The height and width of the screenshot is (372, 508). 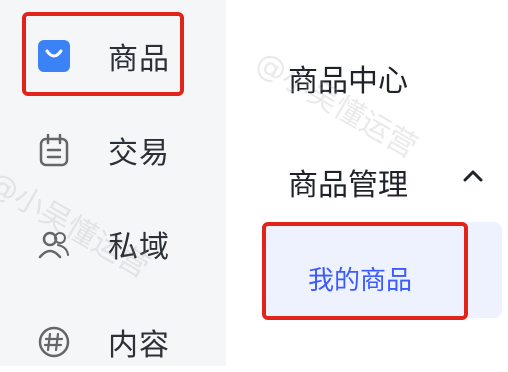 What do you see at coordinates (103, 54) in the screenshot?
I see `goods-highlight-box` at bounding box center [103, 54].